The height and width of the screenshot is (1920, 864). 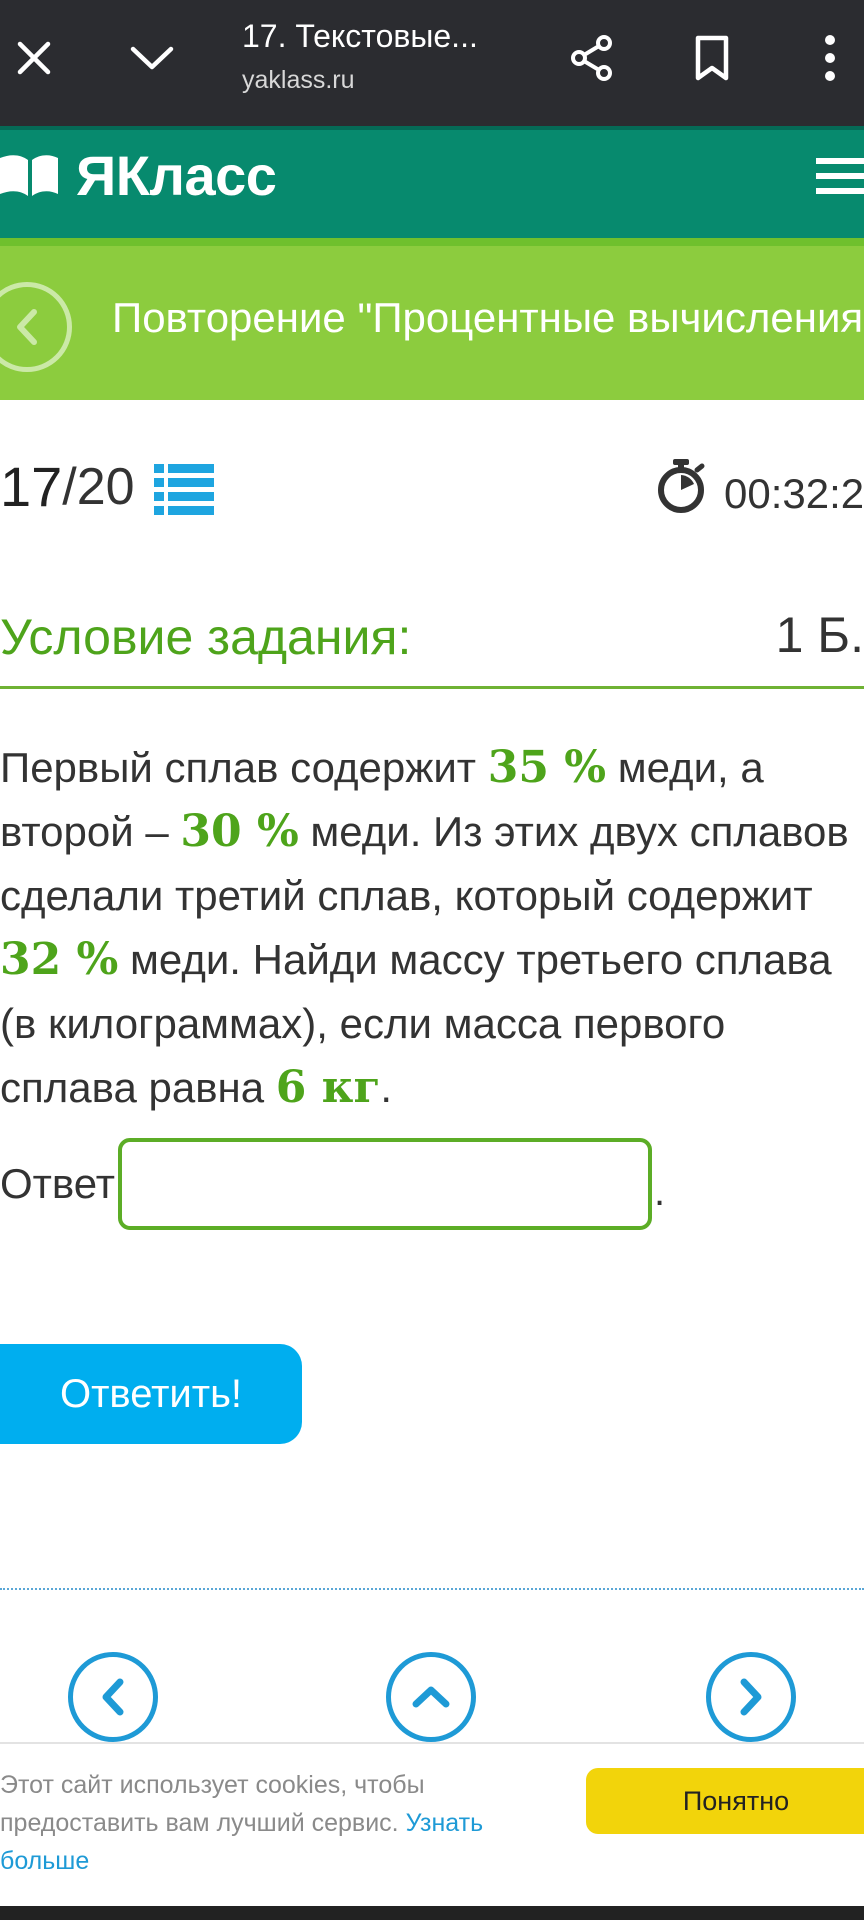 I want to click on value-35-percent: 35 %, so click(x=547, y=767).